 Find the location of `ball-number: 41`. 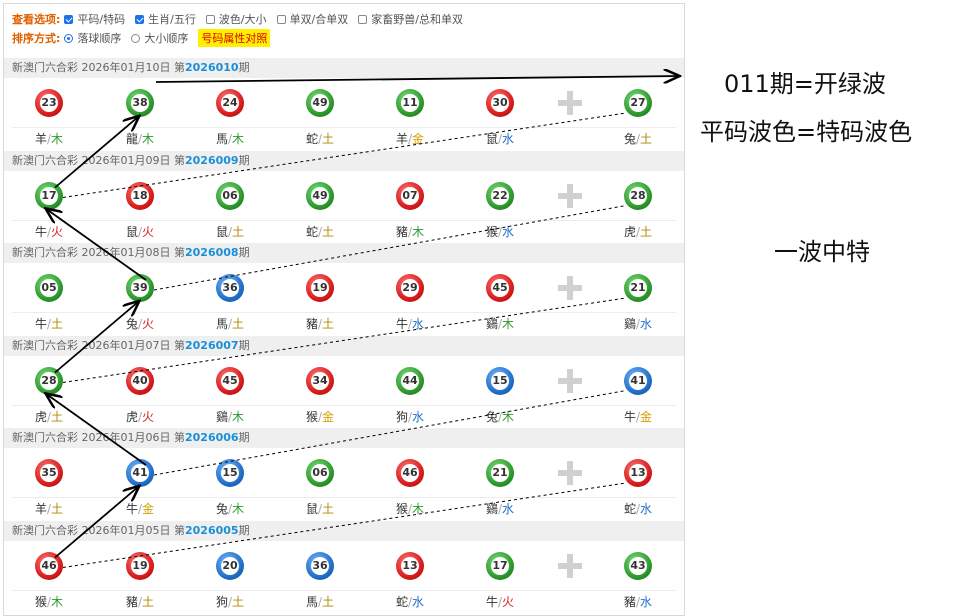

ball-number: 41 is located at coordinates (638, 380).